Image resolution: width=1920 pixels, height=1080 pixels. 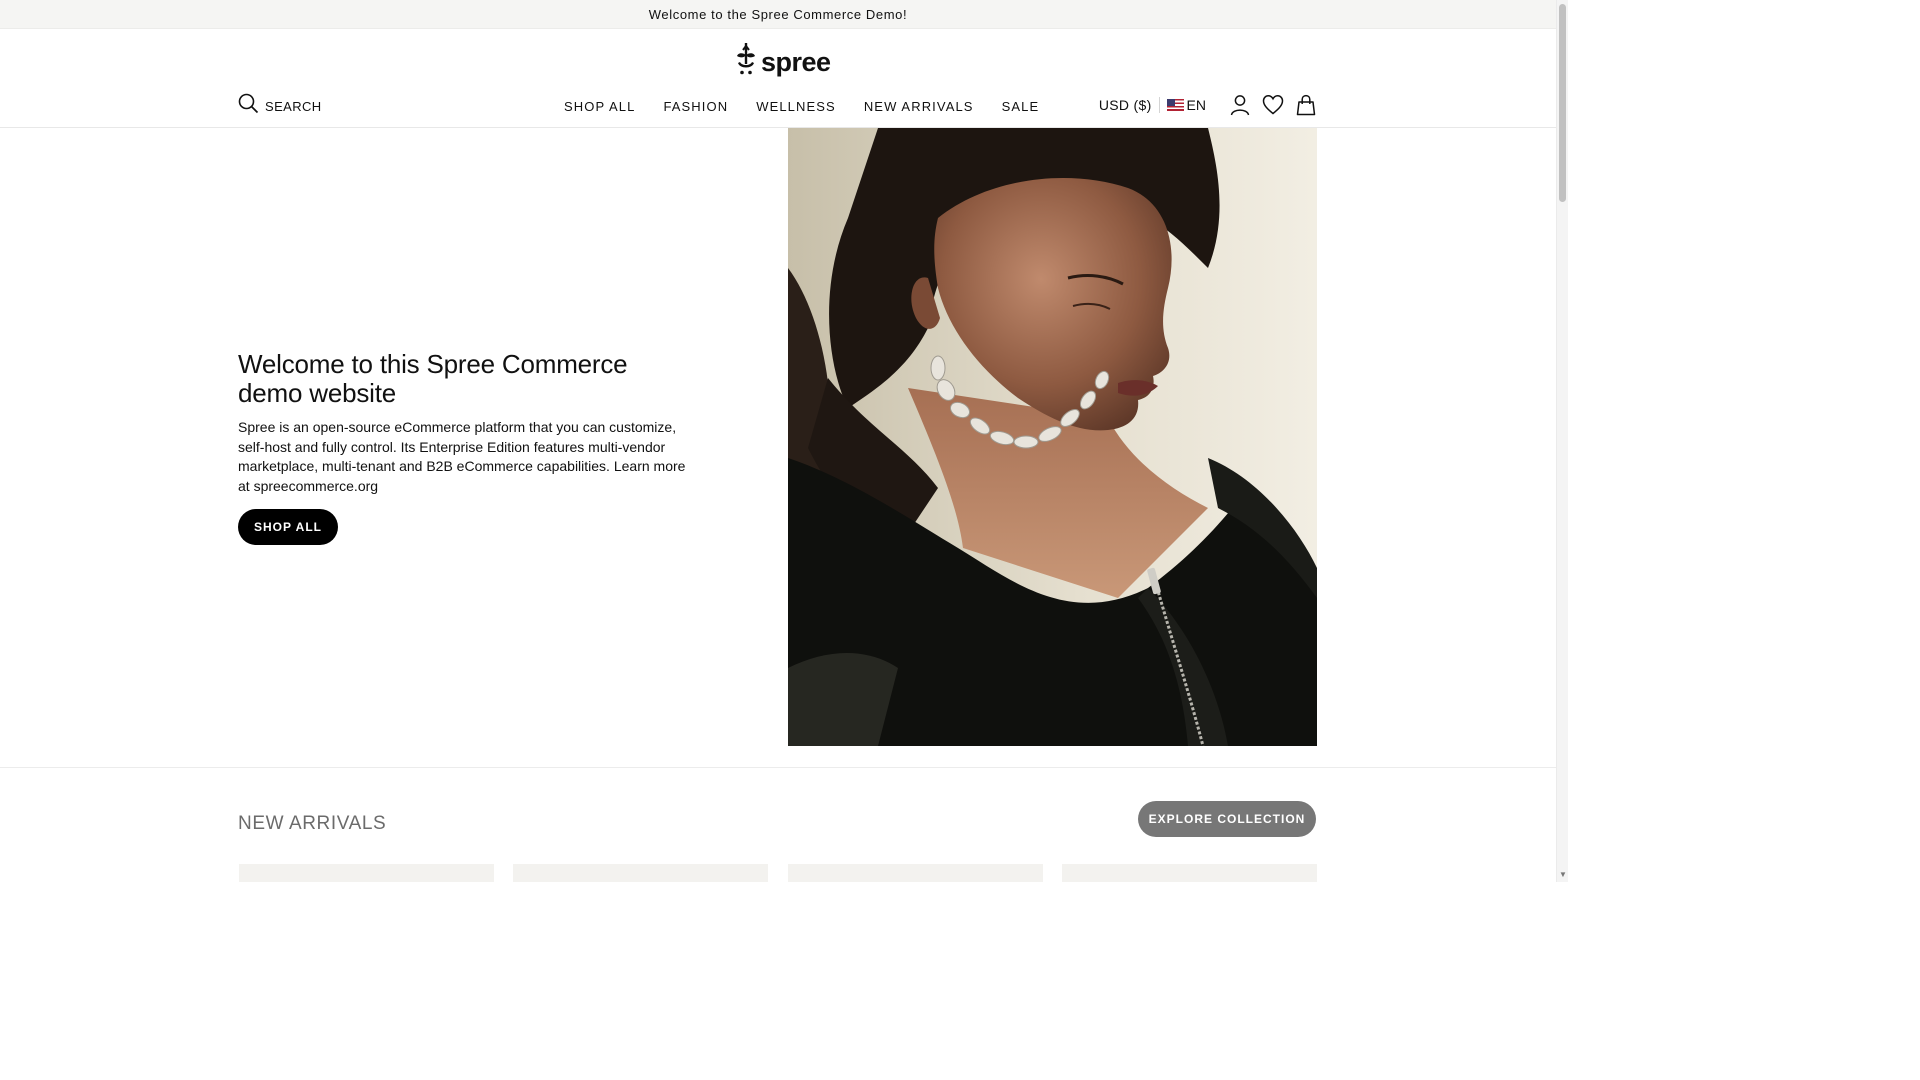 I want to click on user-icon, so click(x=1240, y=105).